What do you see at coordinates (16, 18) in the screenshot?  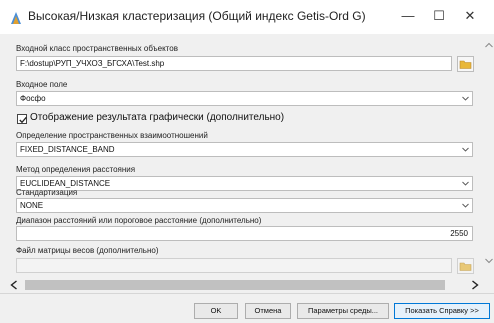 I see `app-icon` at bounding box center [16, 18].